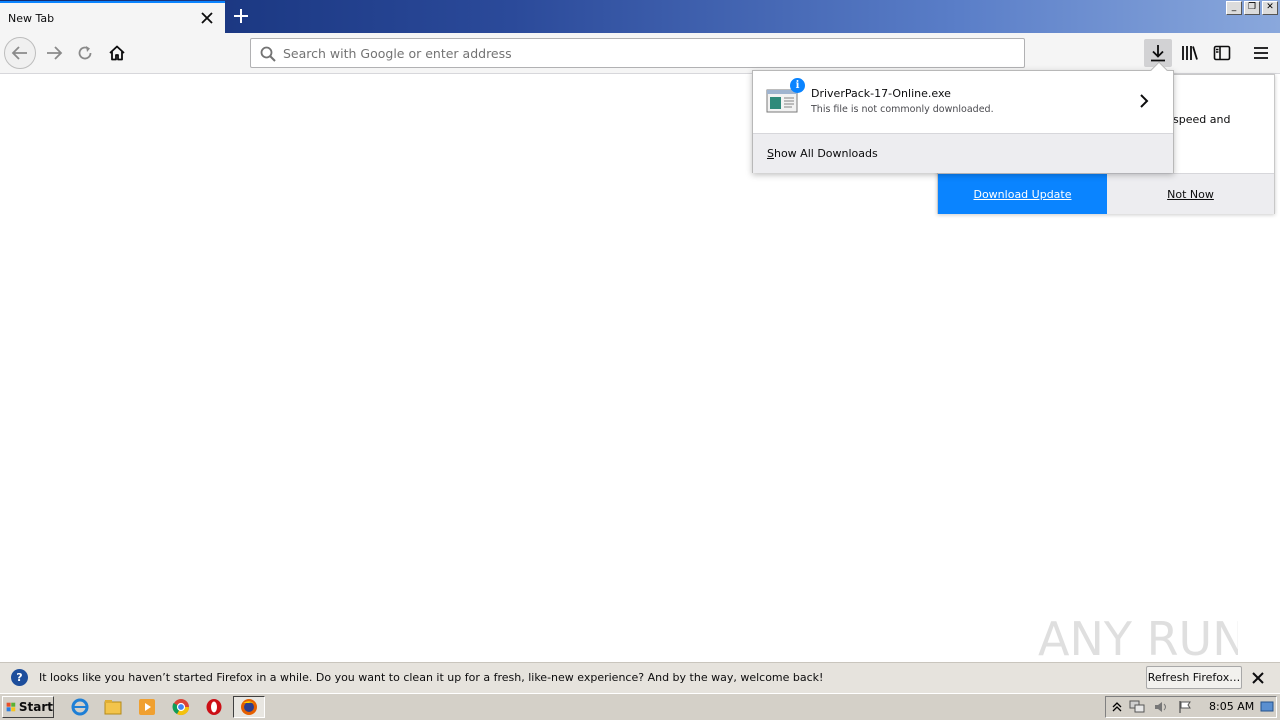  Describe the element at coordinates (648, 53) in the screenshot. I see `url-input` at that location.